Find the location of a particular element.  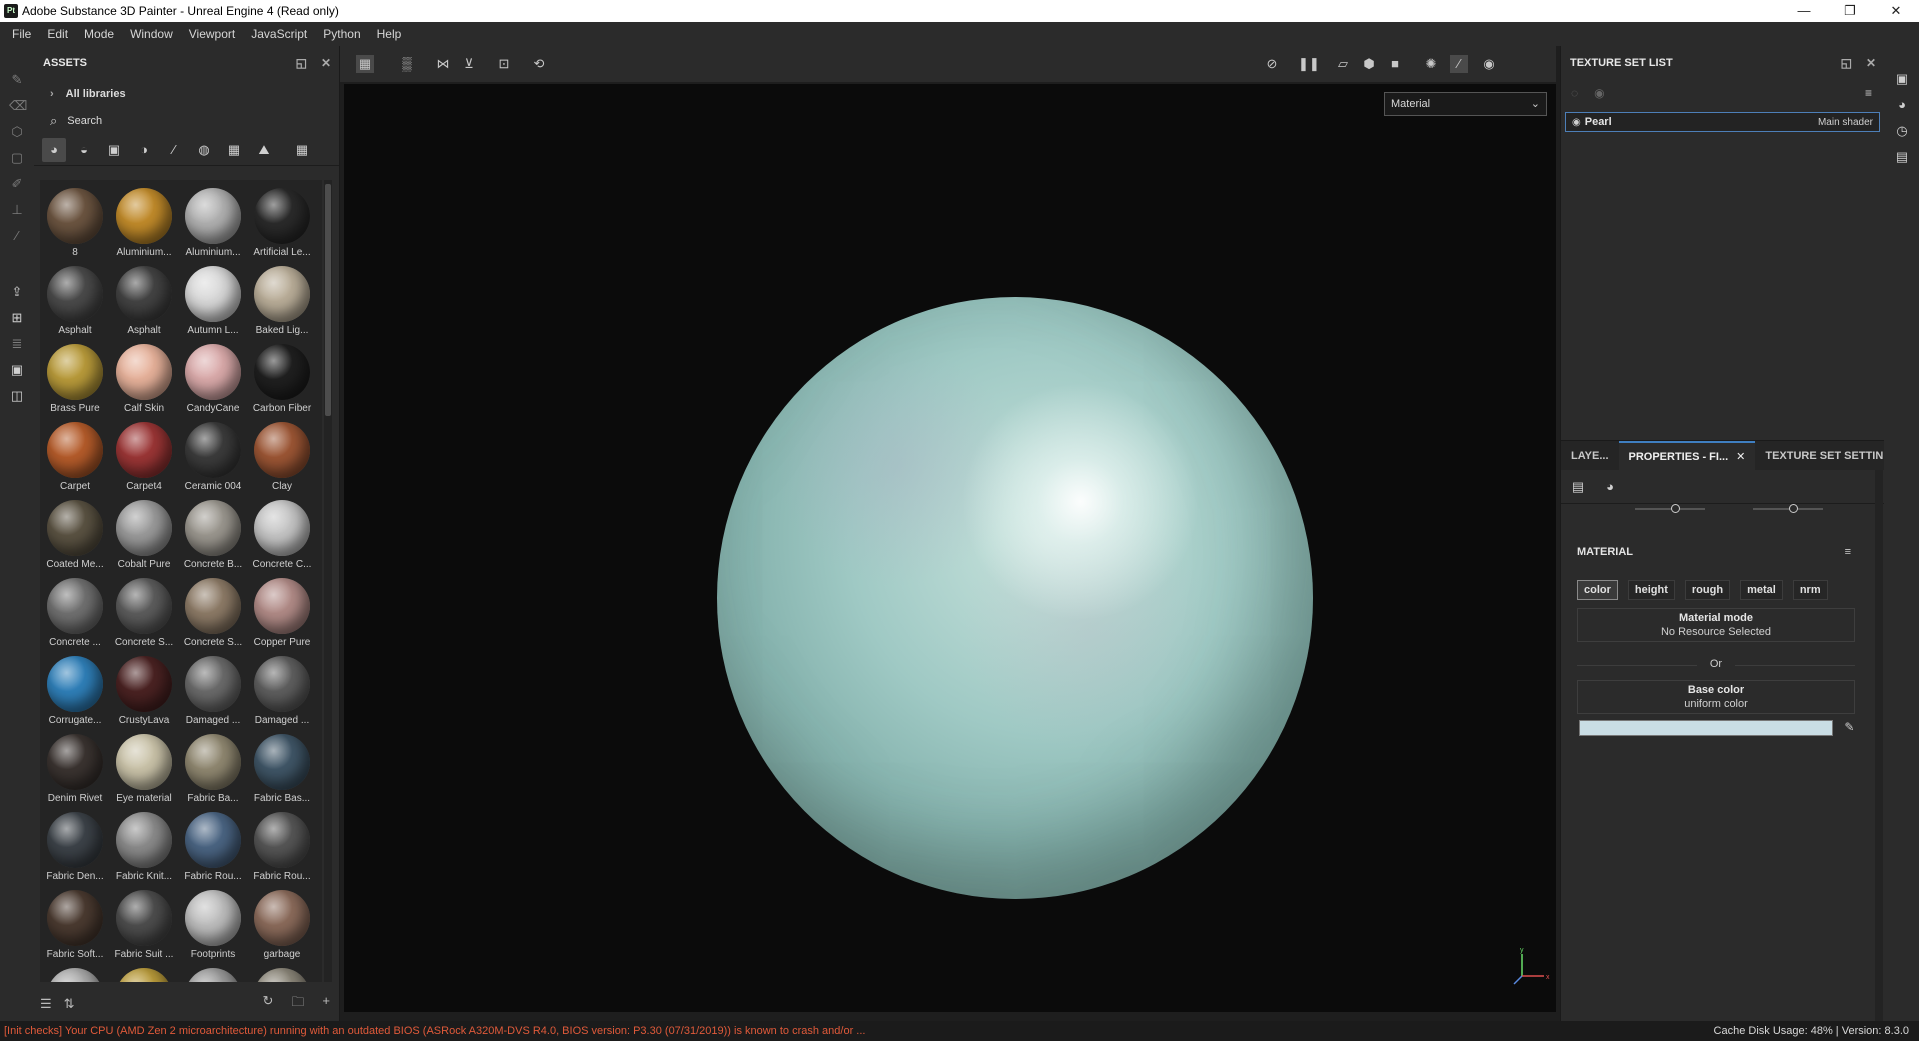

channel-color-button: color is located at coordinates (1597, 590).